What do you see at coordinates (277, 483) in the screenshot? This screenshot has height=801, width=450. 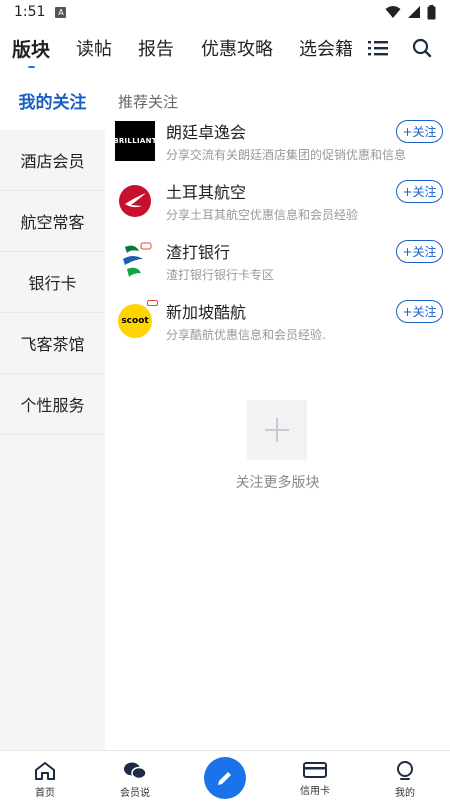 I see `add-more-forums-label: 关注更多版块` at bounding box center [277, 483].